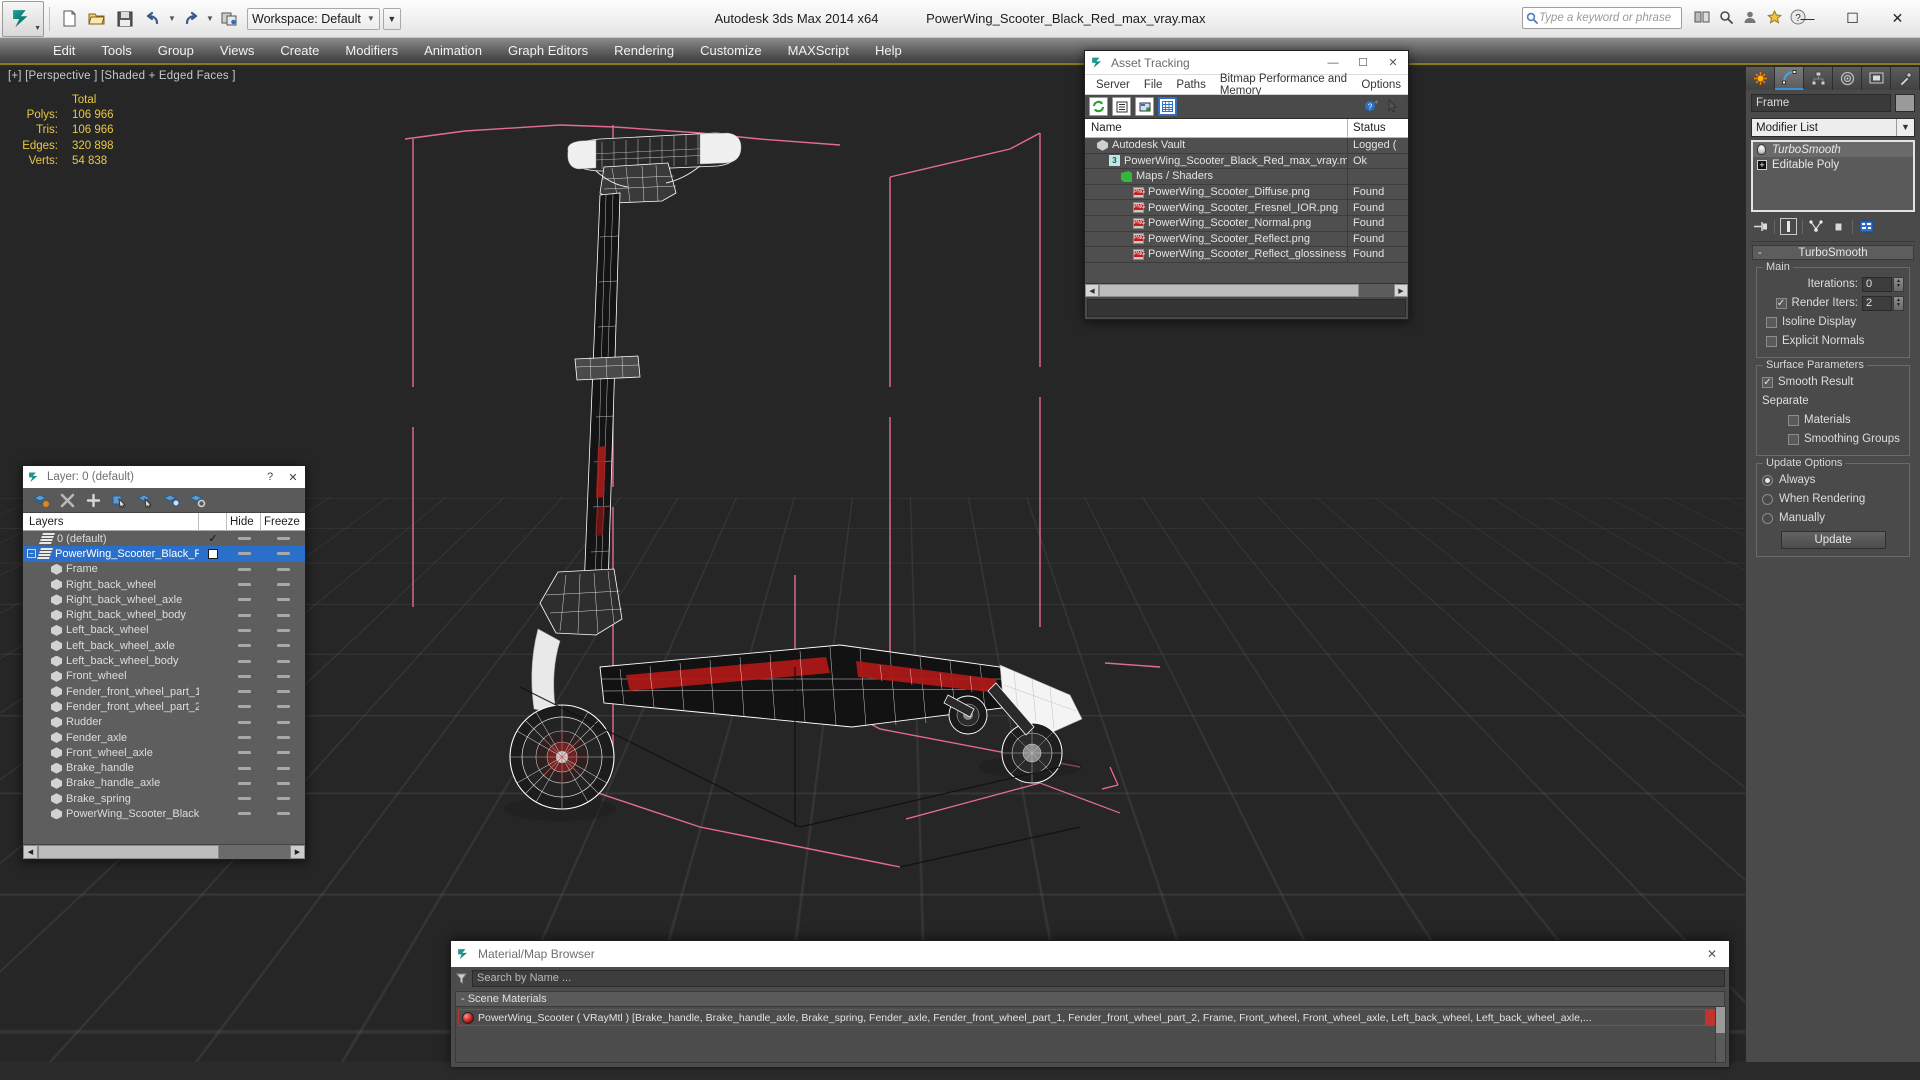 The width and height of the screenshot is (1920, 1080). I want to click on scroll-track, so click(1246, 290).